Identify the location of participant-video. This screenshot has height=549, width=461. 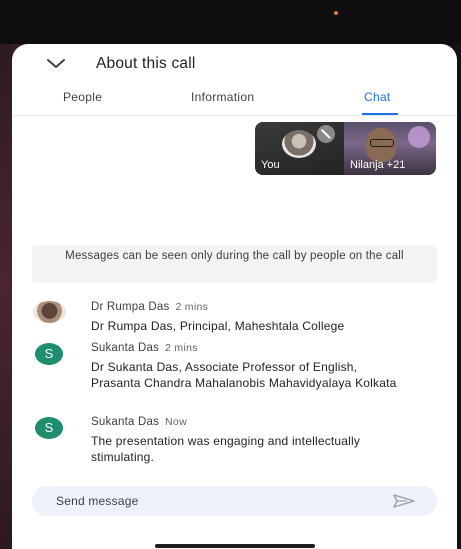
(381, 145).